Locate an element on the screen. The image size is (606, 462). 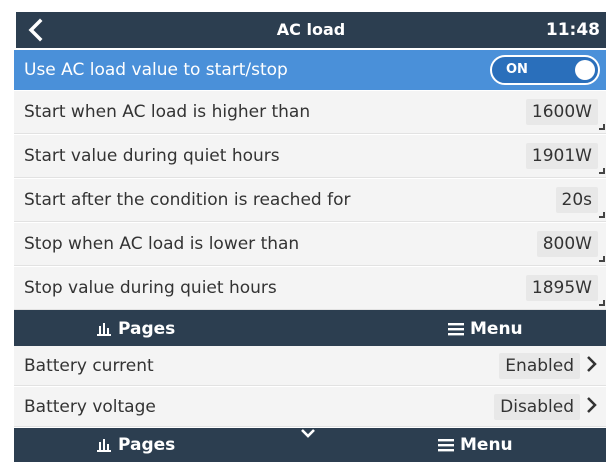
header-bar: AC load 11:48 is located at coordinates (311, 30).